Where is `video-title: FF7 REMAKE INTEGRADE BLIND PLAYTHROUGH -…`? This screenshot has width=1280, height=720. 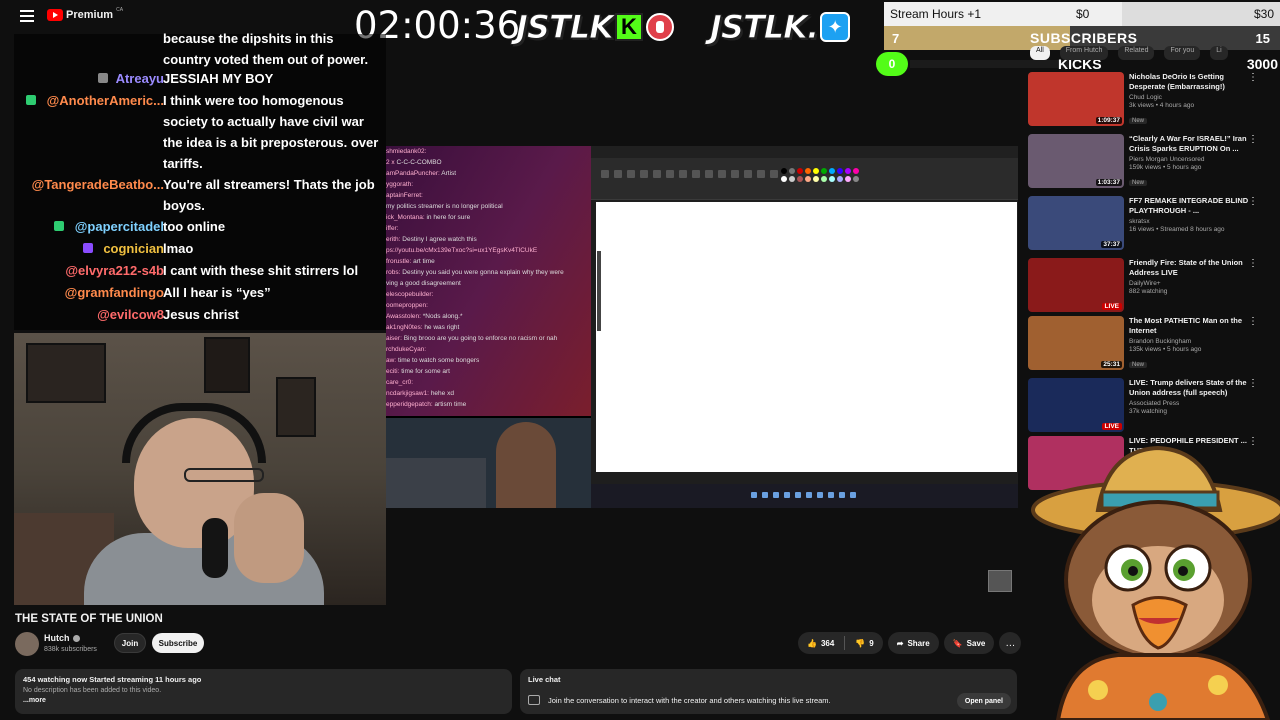 video-title: FF7 REMAKE INTEGRADE BLIND PLAYTHROUGH -… is located at coordinates (1195, 206).